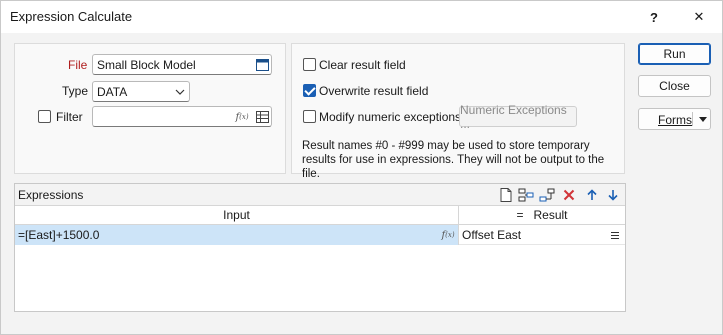  Describe the element at coordinates (674, 86) in the screenshot. I see `close-button: Close` at that location.